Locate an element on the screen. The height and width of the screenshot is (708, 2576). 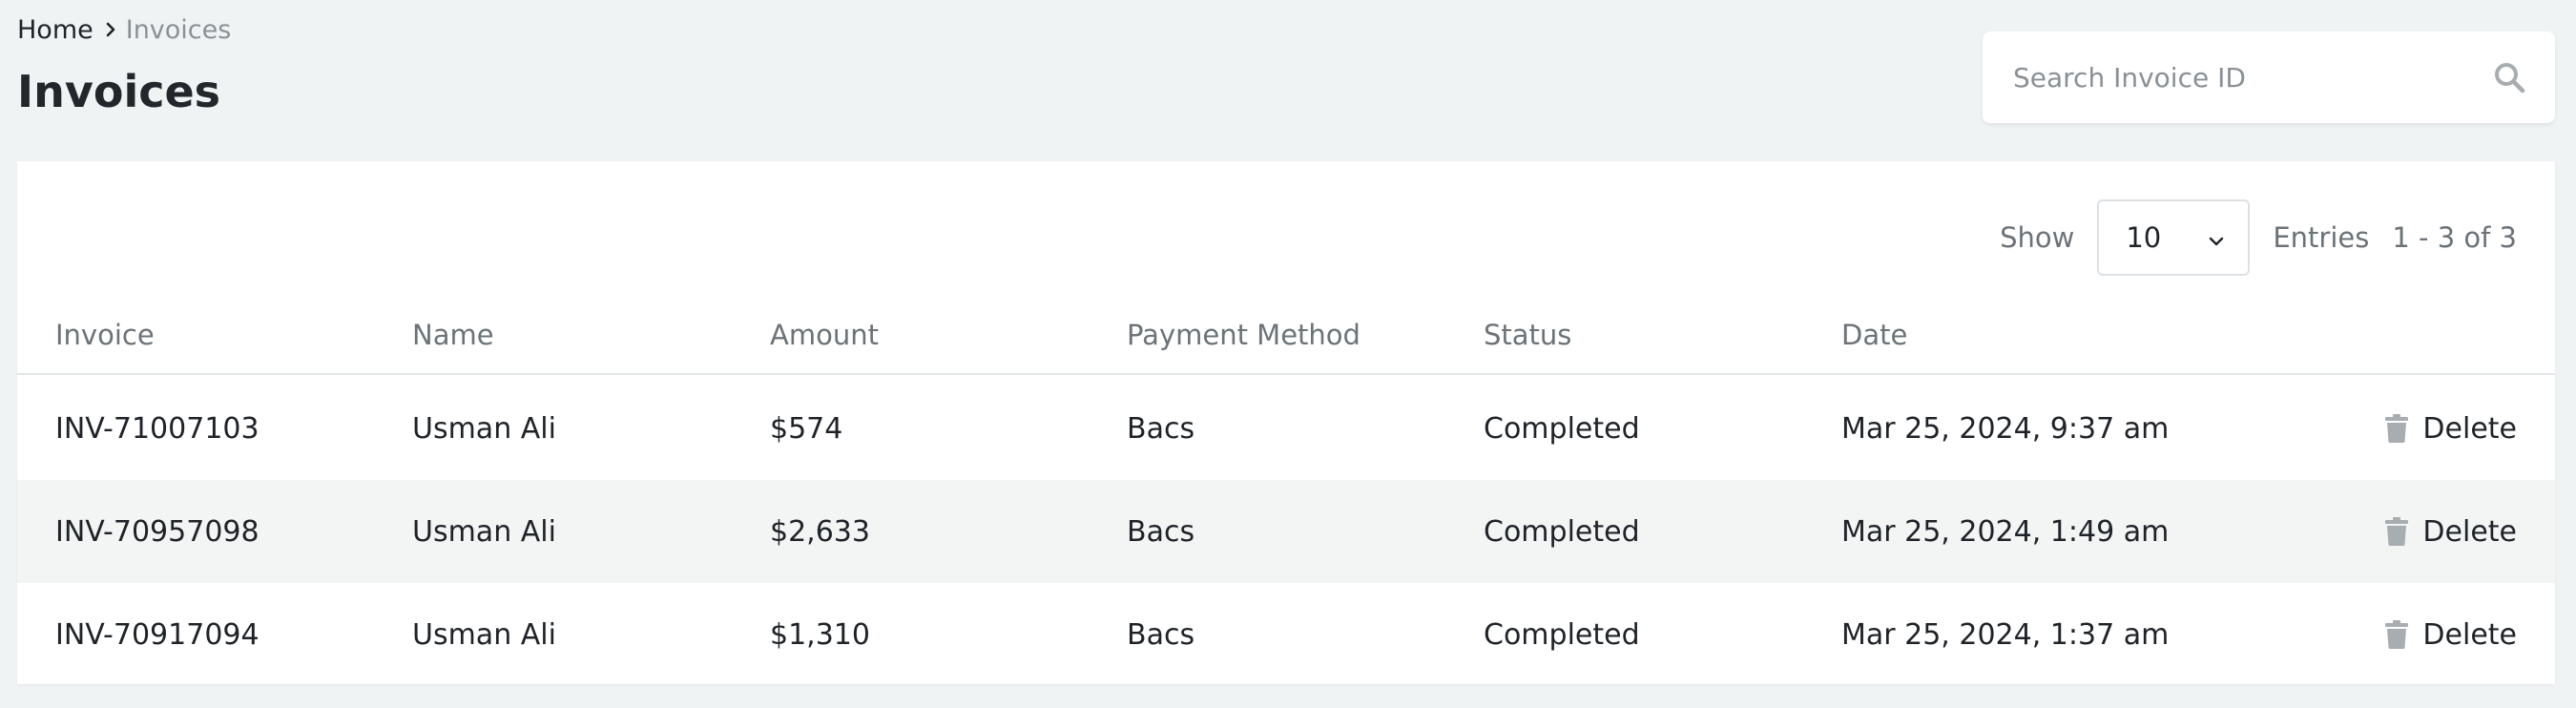
chevron-right-icon is located at coordinates (110, 29).